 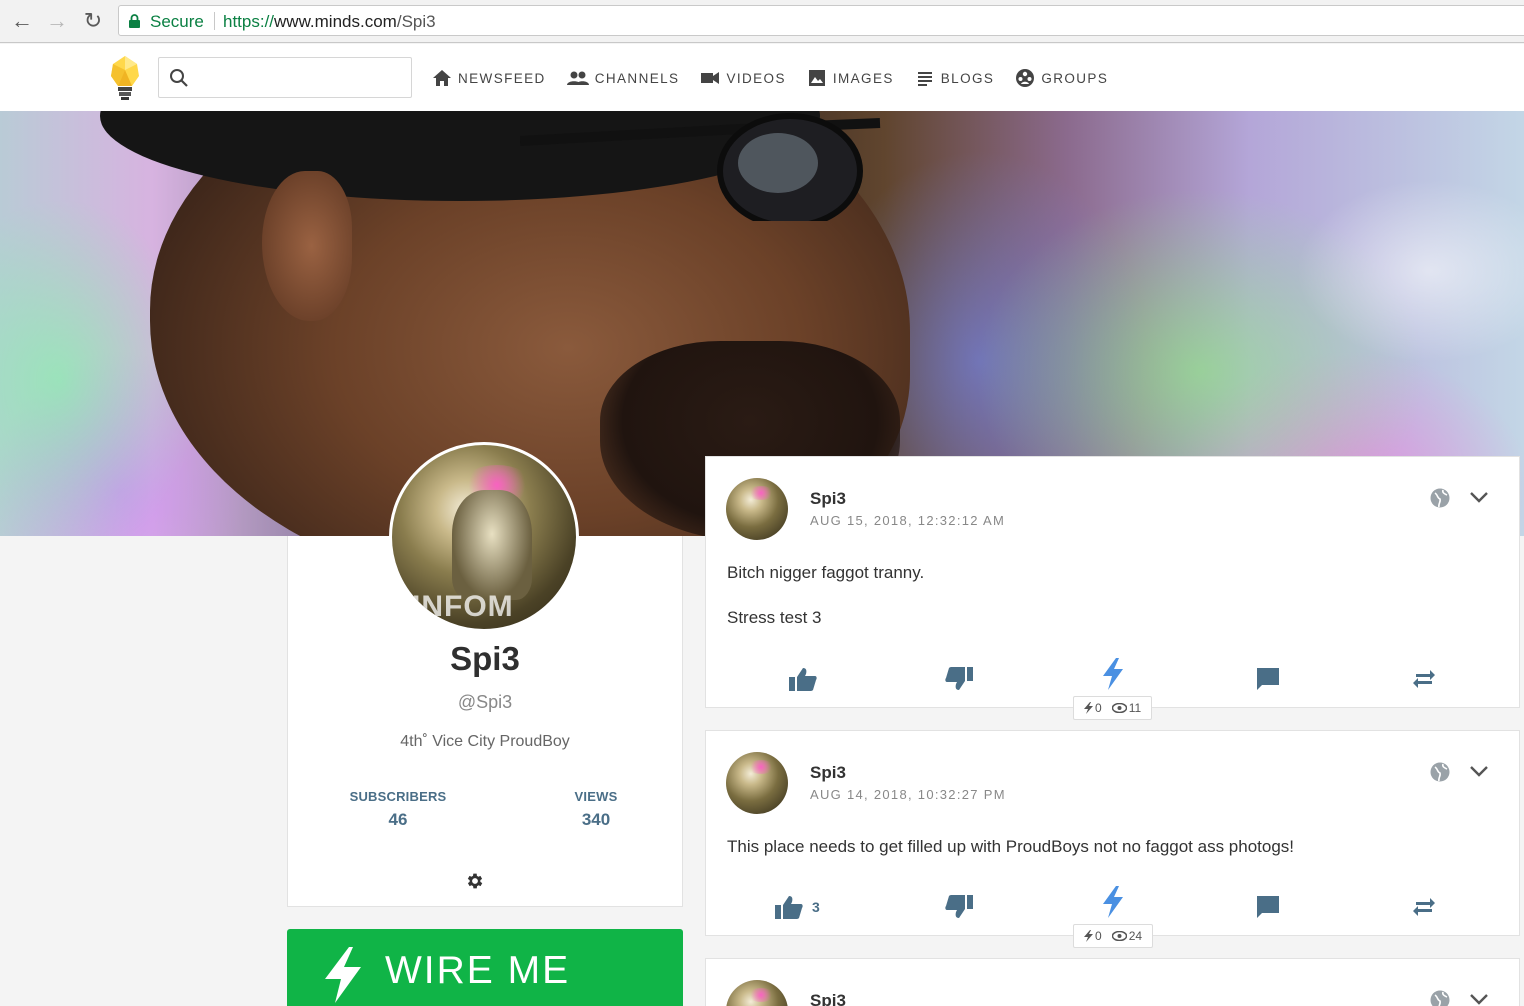 I want to click on post-text-line: Bitch nigger faggot tranny., so click(x=826, y=572).